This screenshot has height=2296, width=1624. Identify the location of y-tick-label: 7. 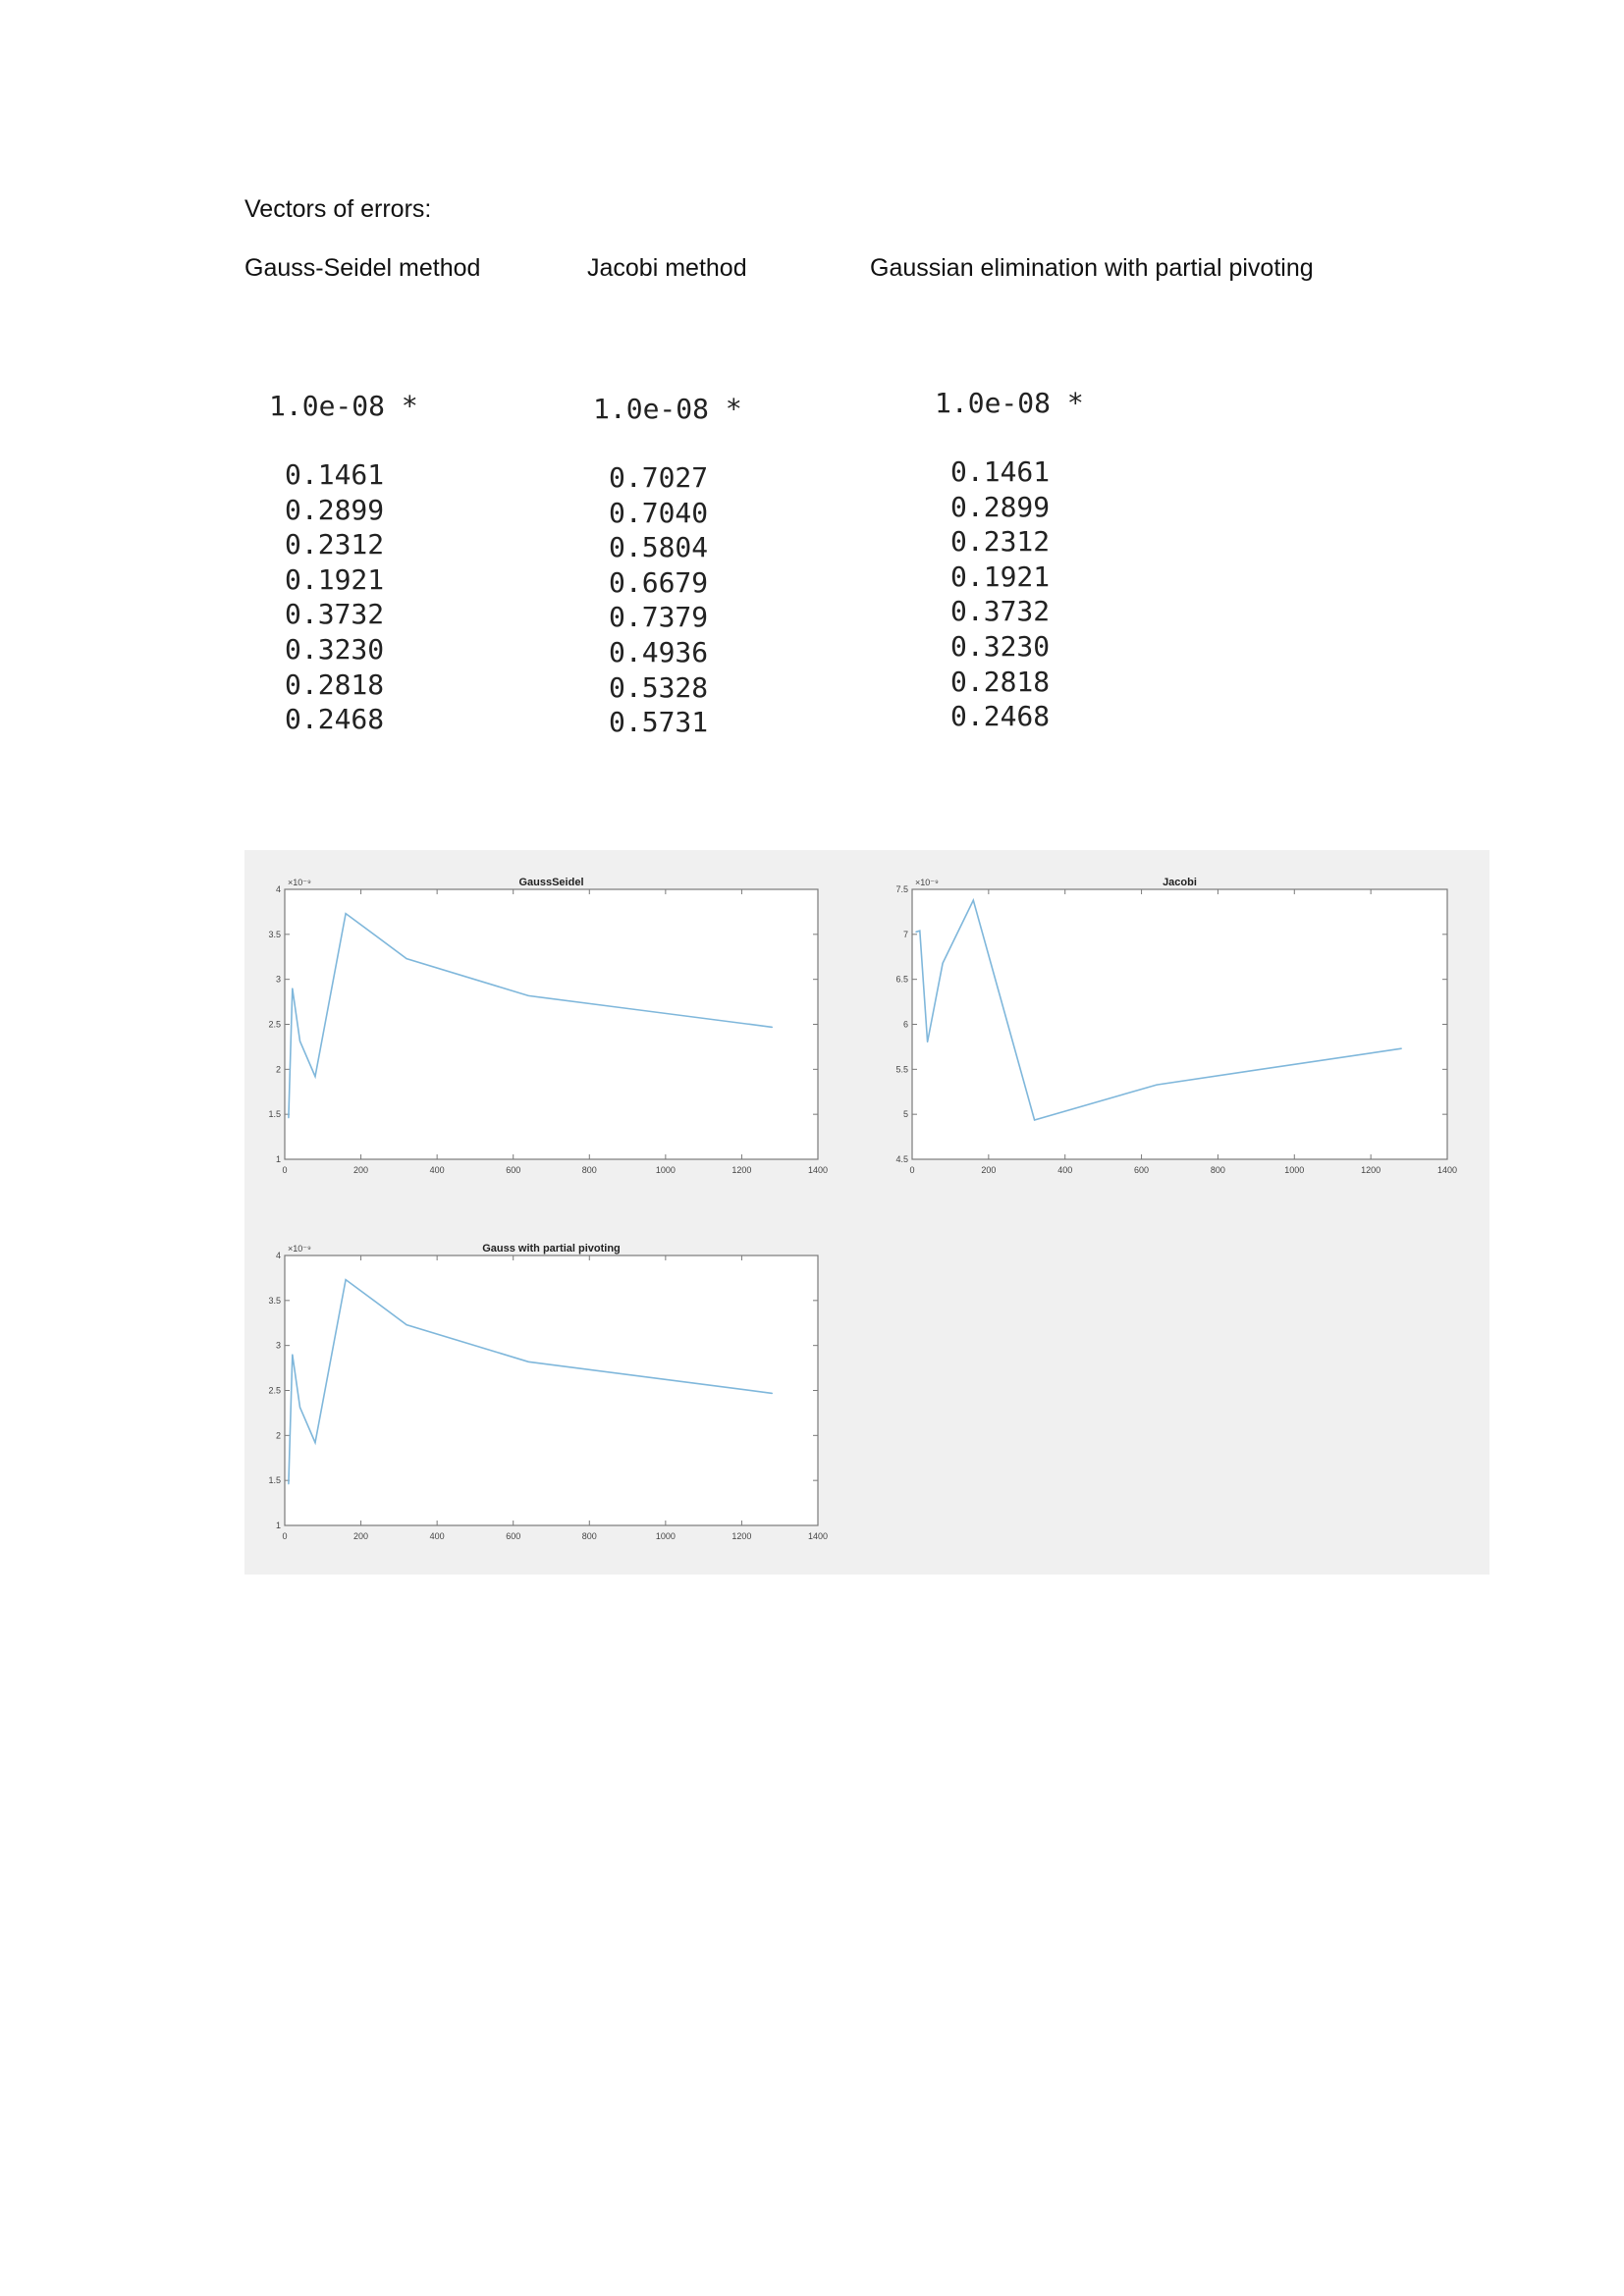
(905, 934).